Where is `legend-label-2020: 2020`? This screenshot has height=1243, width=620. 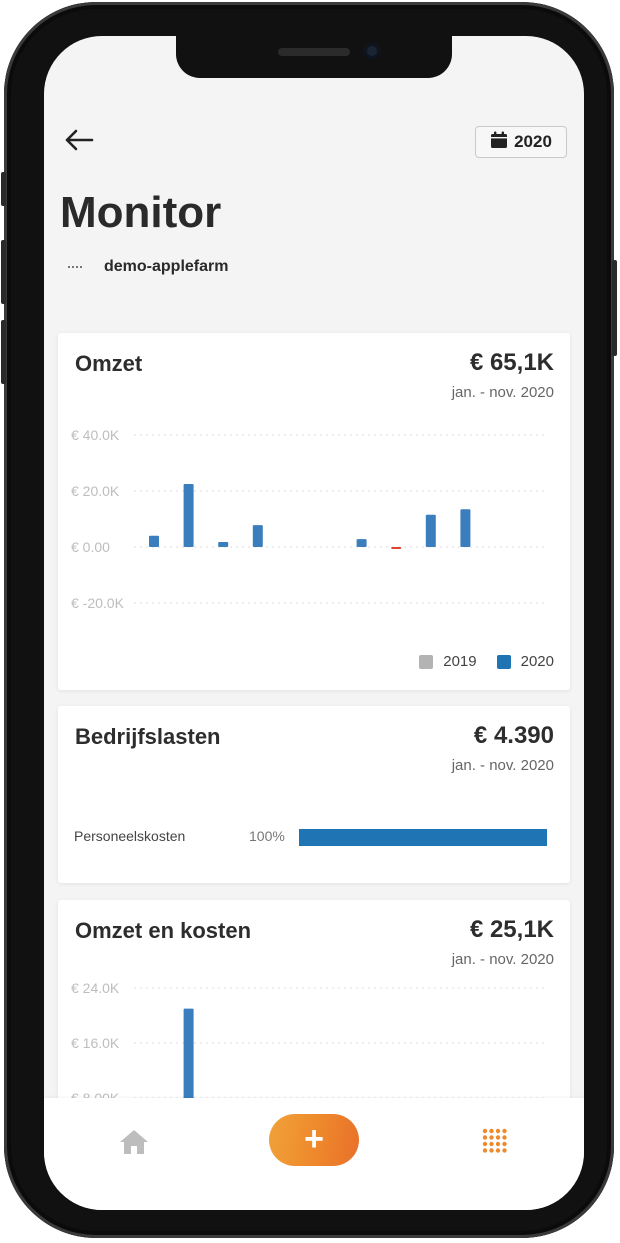 legend-label-2020: 2020 is located at coordinates (537, 661).